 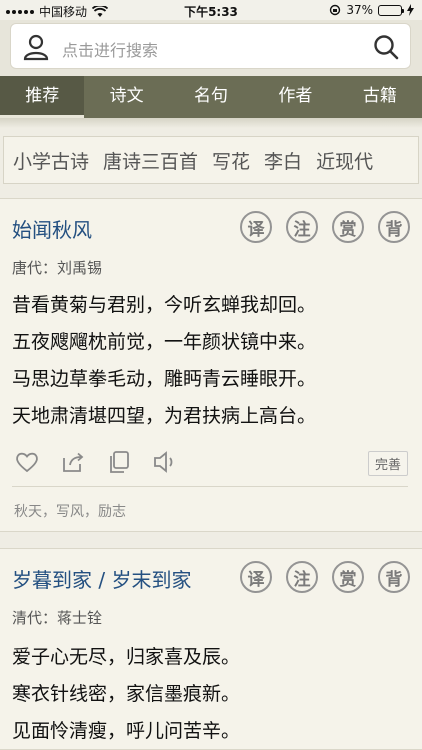 What do you see at coordinates (231, 160) in the screenshot?
I see `tag-flowers: 写花` at bounding box center [231, 160].